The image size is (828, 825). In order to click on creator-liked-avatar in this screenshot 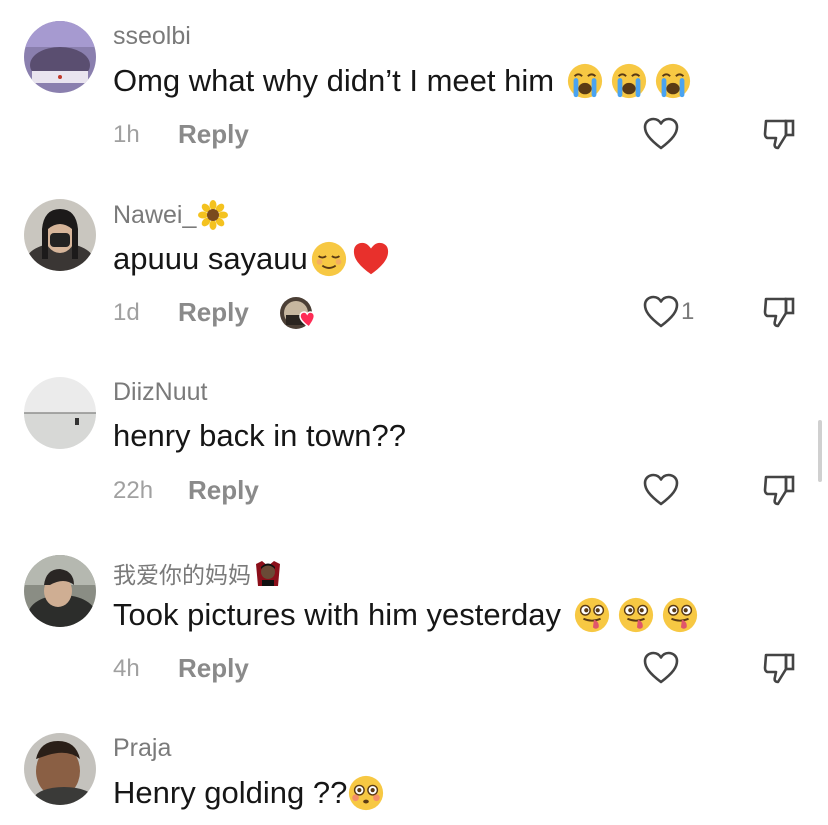, I will do `click(298, 315)`.